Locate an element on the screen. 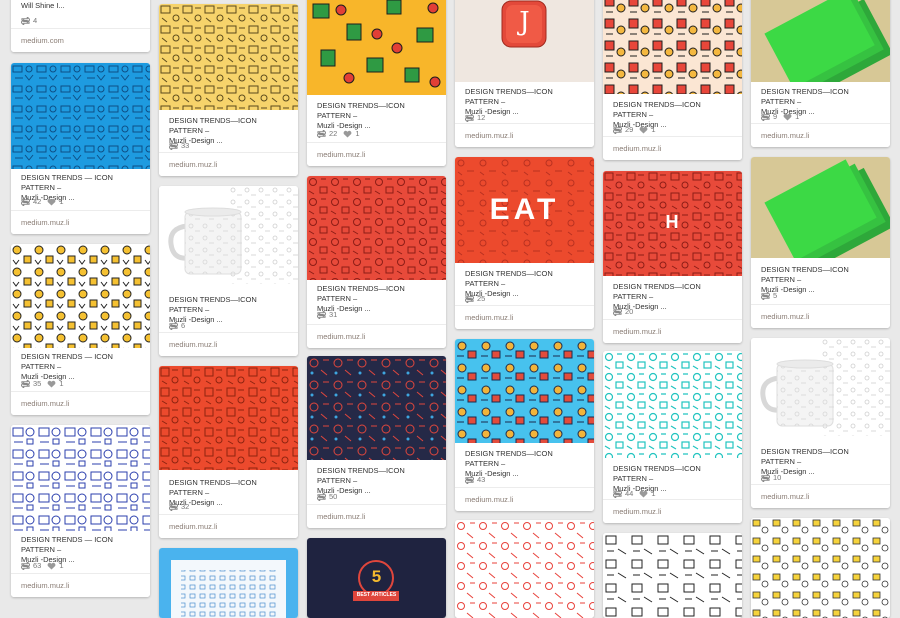 The image size is (900, 618). pin-card-top: Will Shine I... 4 medium.com is located at coordinates (80, 26).